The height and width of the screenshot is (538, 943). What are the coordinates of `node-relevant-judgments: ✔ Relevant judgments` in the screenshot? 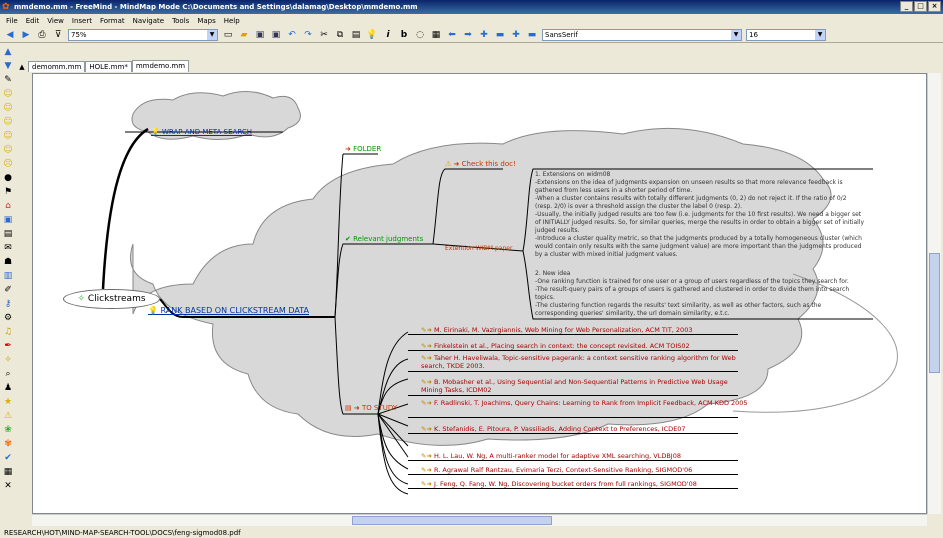 It's located at (384, 239).